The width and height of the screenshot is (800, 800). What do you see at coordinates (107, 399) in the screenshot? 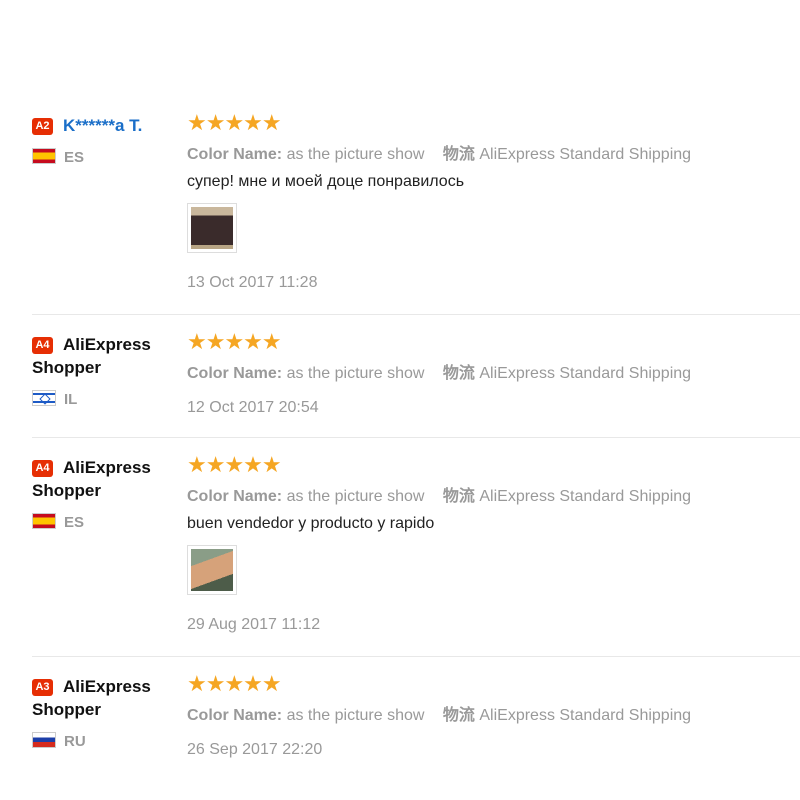
I see `user-country: IL` at bounding box center [107, 399].